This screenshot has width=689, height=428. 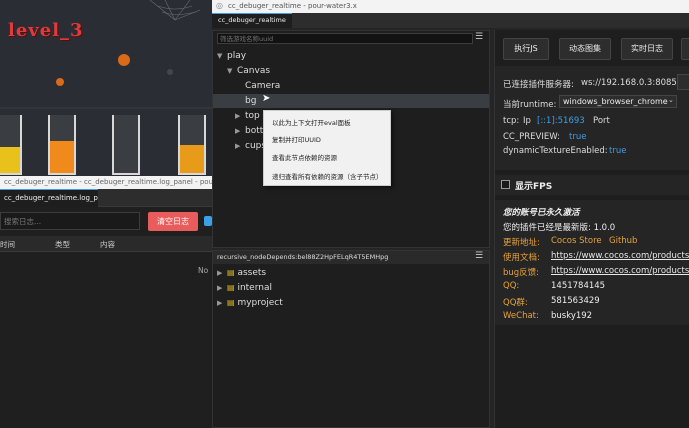 What do you see at coordinates (250, 303) in the screenshot?
I see `deps-item-myproject: ▶ ▤ myproject` at bounding box center [250, 303].